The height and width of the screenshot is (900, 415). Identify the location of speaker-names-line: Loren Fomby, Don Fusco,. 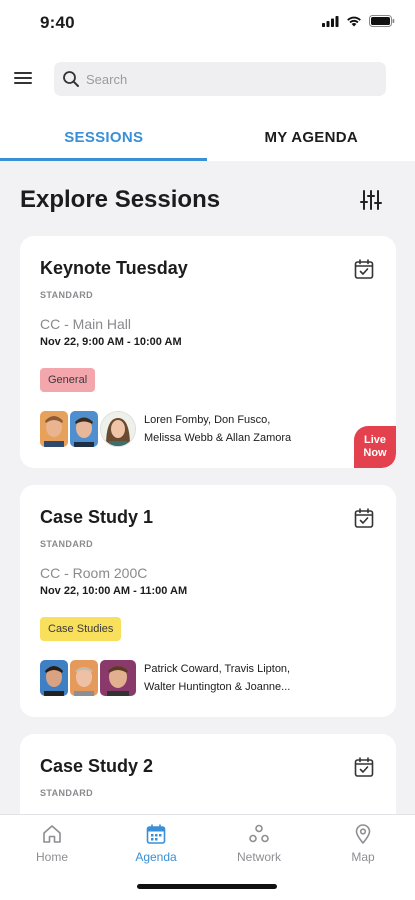
(207, 420).